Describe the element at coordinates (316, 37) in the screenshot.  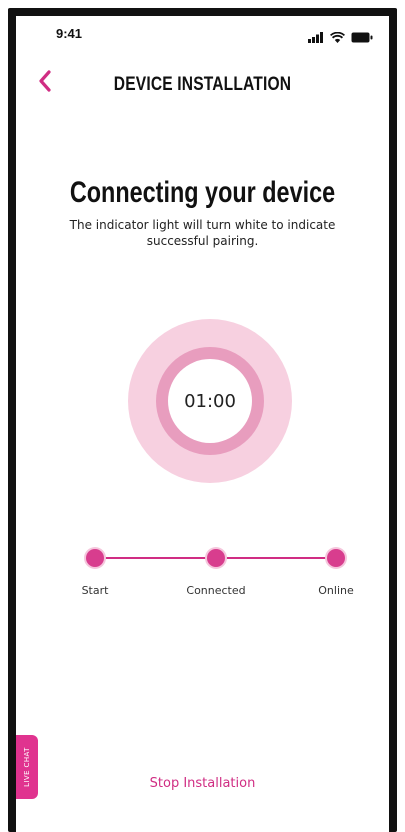
I see `signal-icon` at that location.